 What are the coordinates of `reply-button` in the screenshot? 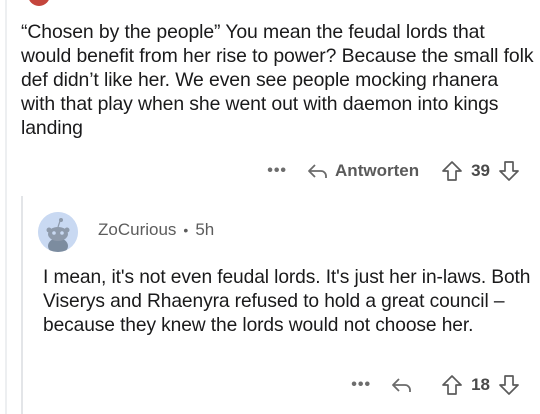 It's located at (405, 385).